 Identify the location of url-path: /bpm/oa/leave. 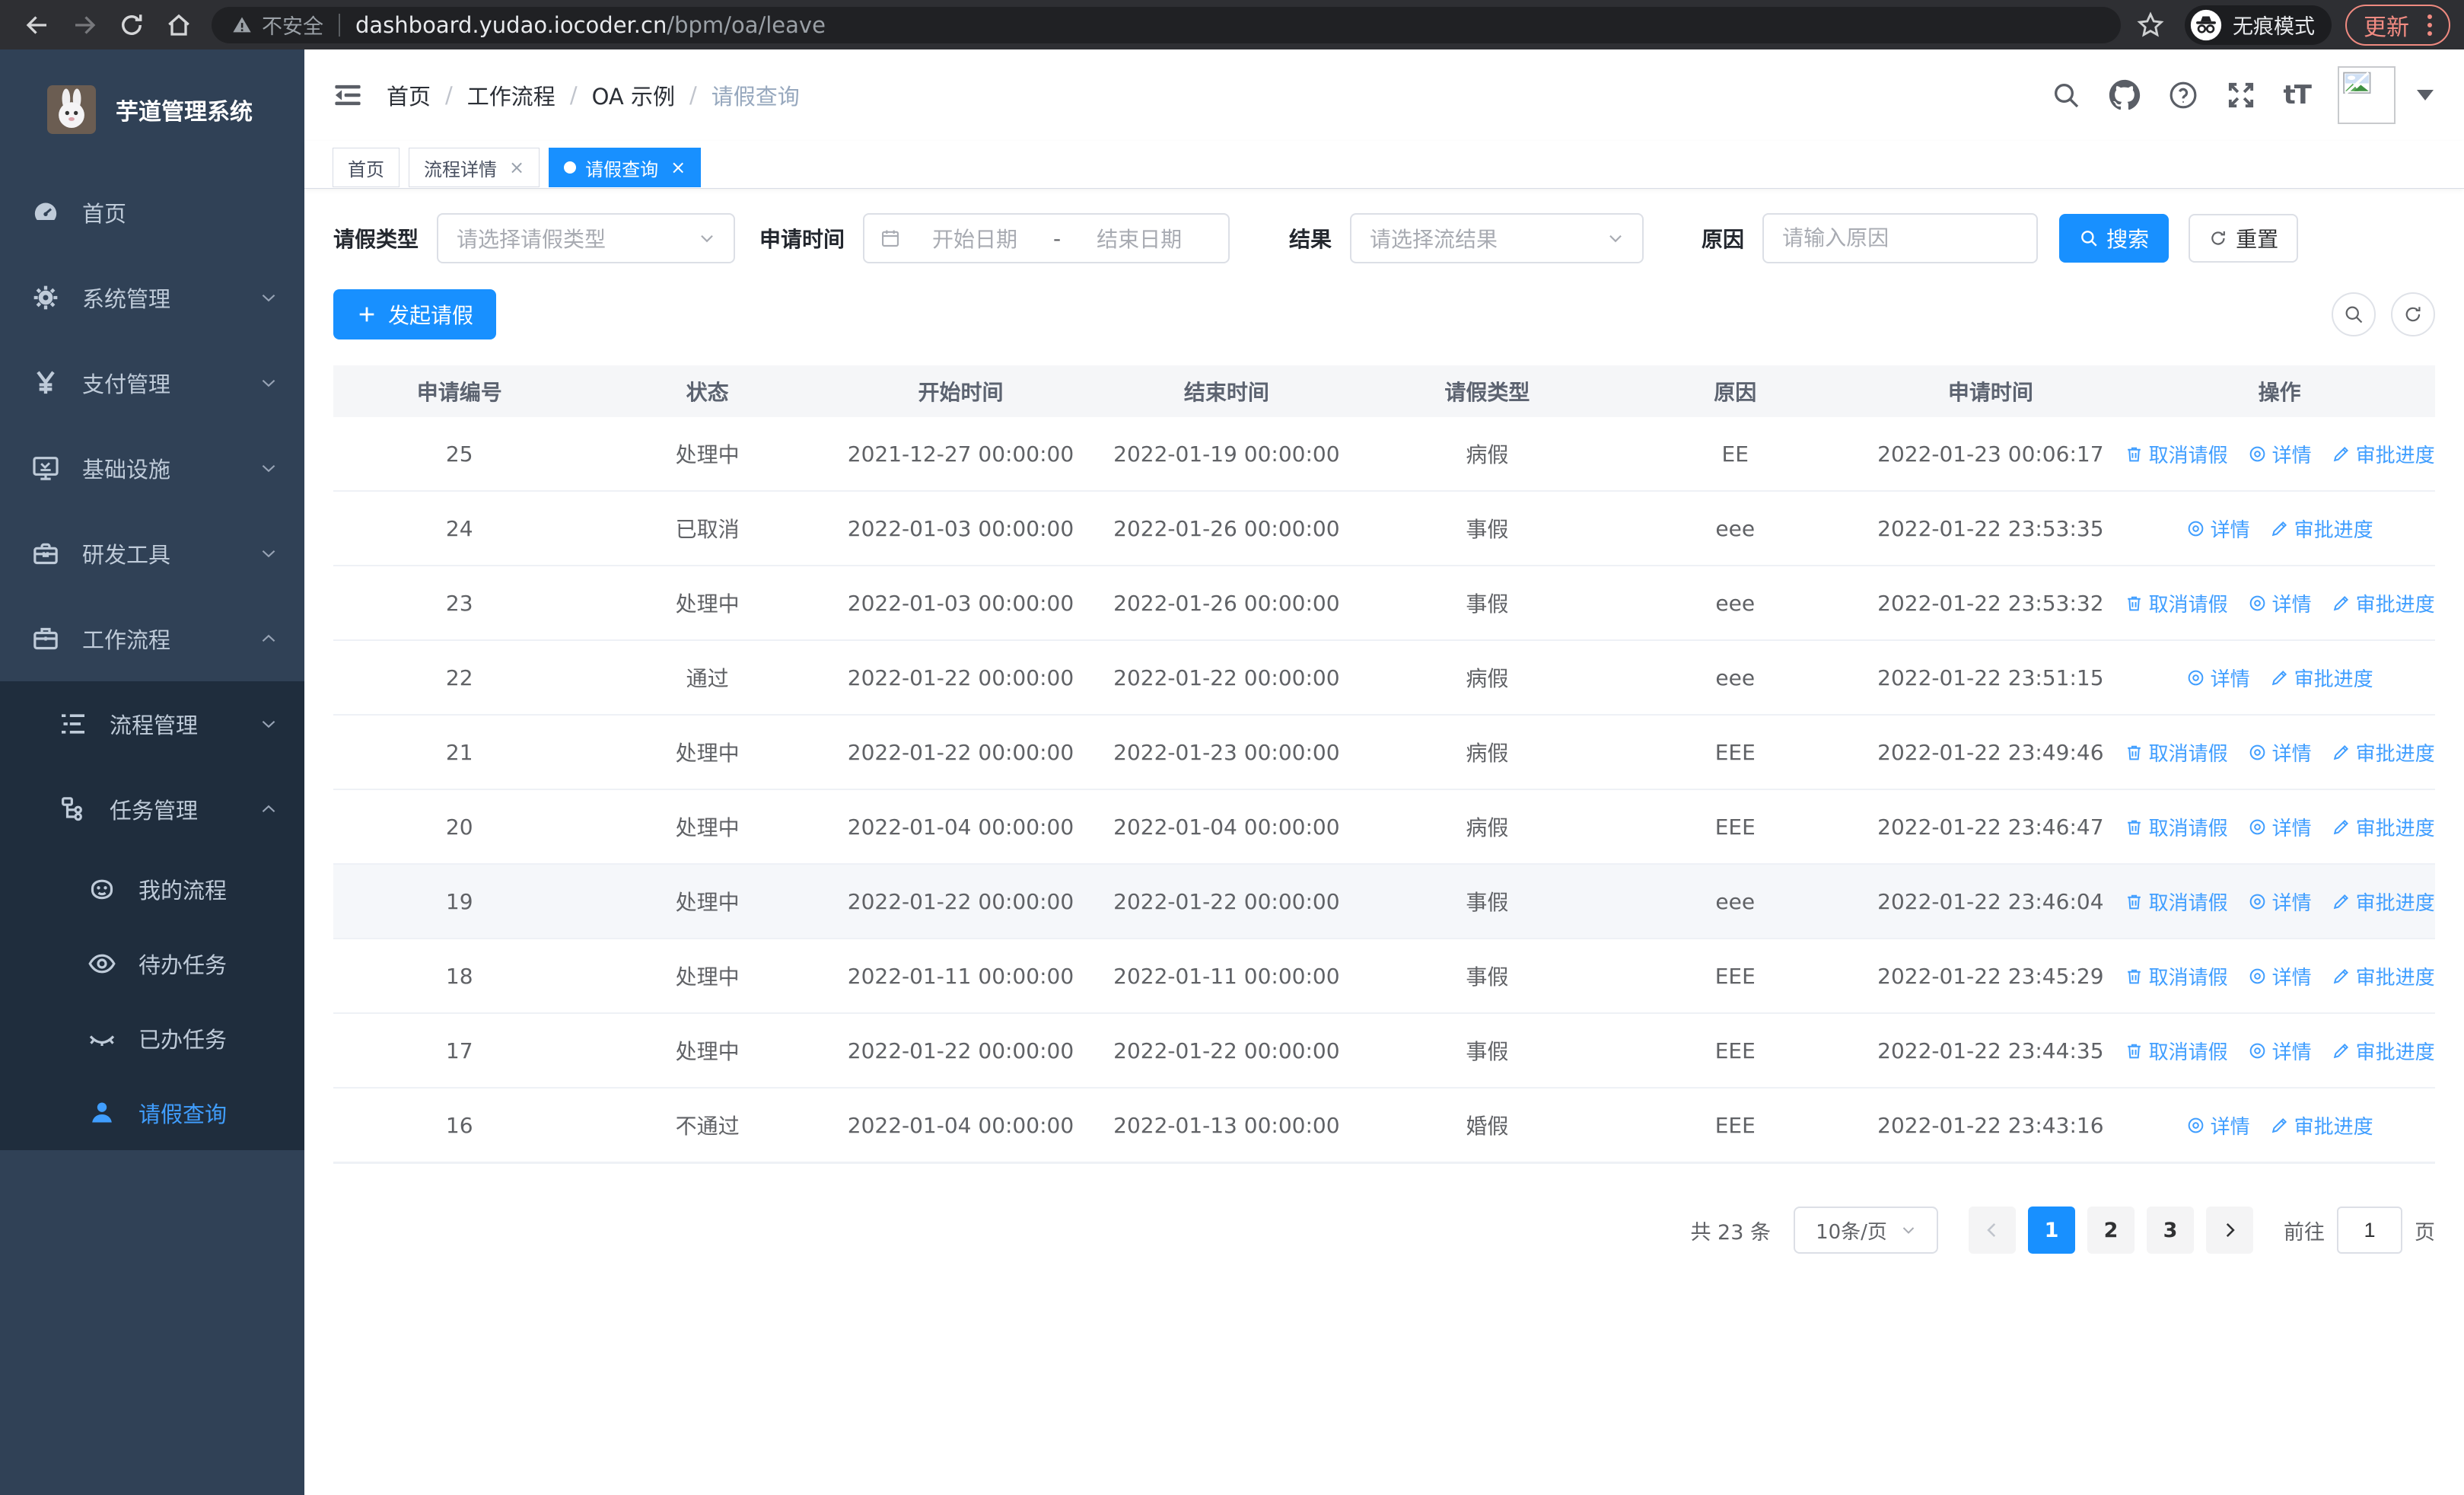
(746, 25).